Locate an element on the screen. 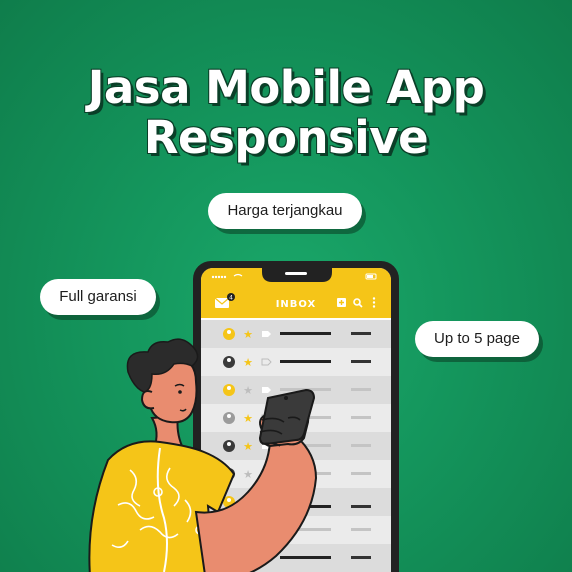 The image size is (572, 572). phone-header-title: INBOX is located at coordinates (296, 304).